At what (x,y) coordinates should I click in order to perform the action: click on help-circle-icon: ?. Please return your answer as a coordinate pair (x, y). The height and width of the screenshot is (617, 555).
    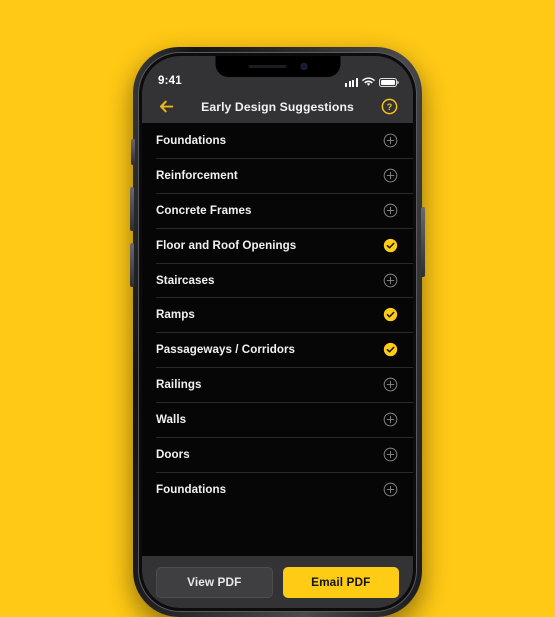
    Looking at the image, I should click on (389, 107).